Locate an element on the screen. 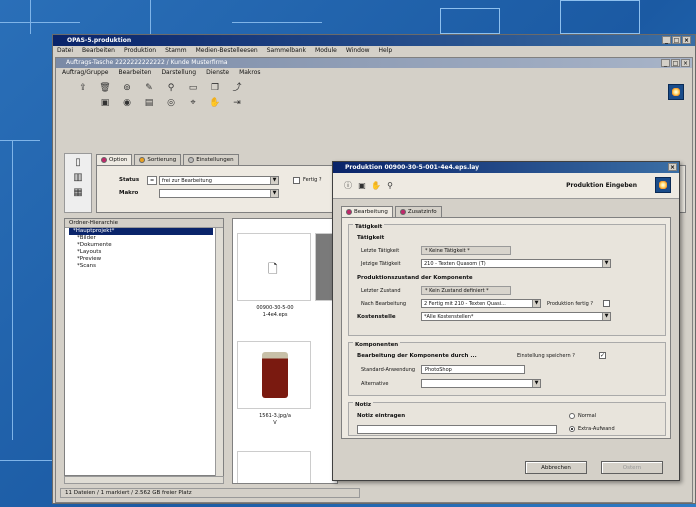  einstellung-label: Einstellung speichern ? is located at coordinates (546, 356).